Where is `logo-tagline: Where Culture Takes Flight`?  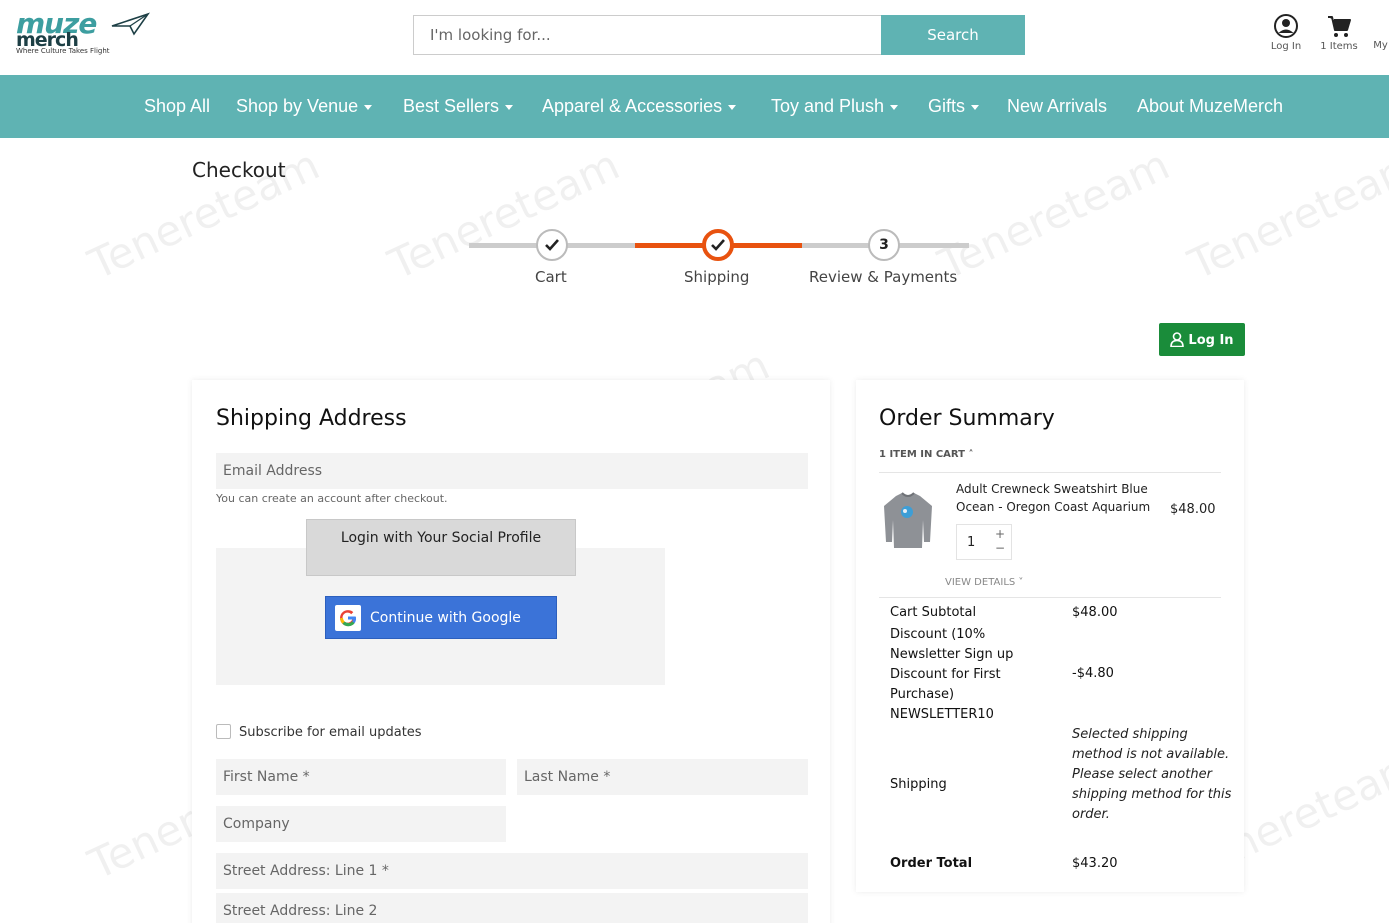 logo-tagline: Where Culture Takes Flight is located at coordinates (63, 51).